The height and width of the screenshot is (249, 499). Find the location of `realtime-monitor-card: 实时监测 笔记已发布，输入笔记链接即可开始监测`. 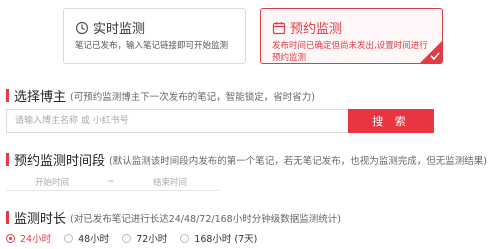

realtime-monitor-card: 实时监测 笔记已发布，输入笔记链接即可开始监测 is located at coordinates (154, 36).